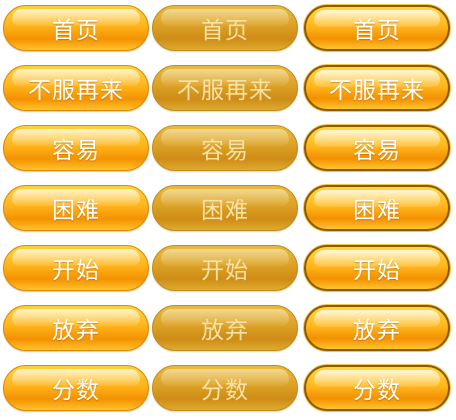 Image resolution: width=456 pixels, height=420 pixels. I want to click on hard-button-disabled: 困难, so click(225, 208).